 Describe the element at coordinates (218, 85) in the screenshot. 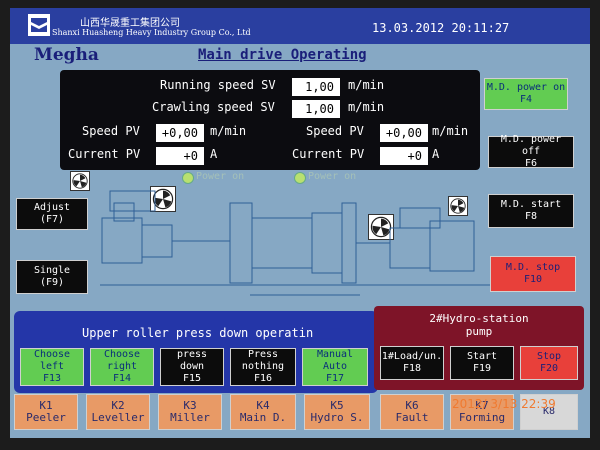

I see `running-speed-label: Running speed SV` at that location.